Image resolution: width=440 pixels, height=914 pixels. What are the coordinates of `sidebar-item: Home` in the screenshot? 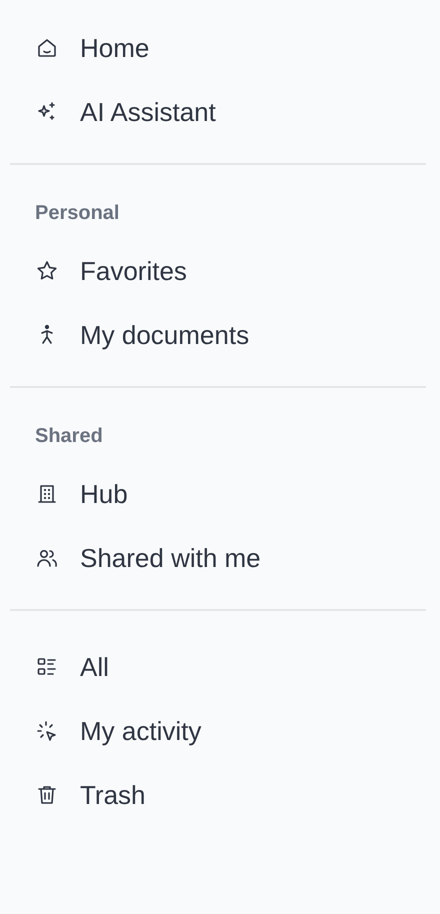 It's located at (115, 48).